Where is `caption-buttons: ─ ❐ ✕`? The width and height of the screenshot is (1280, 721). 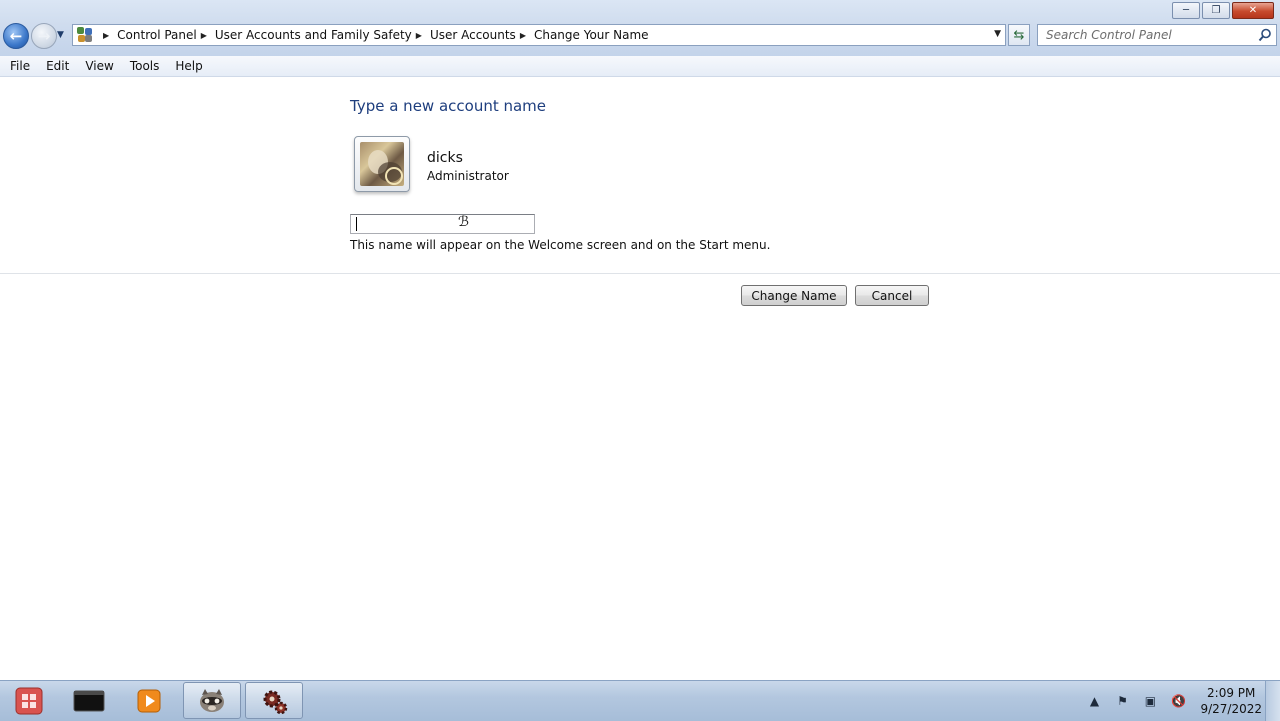
caption-buttons: ─ ❐ ✕ is located at coordinates (1222, 10).